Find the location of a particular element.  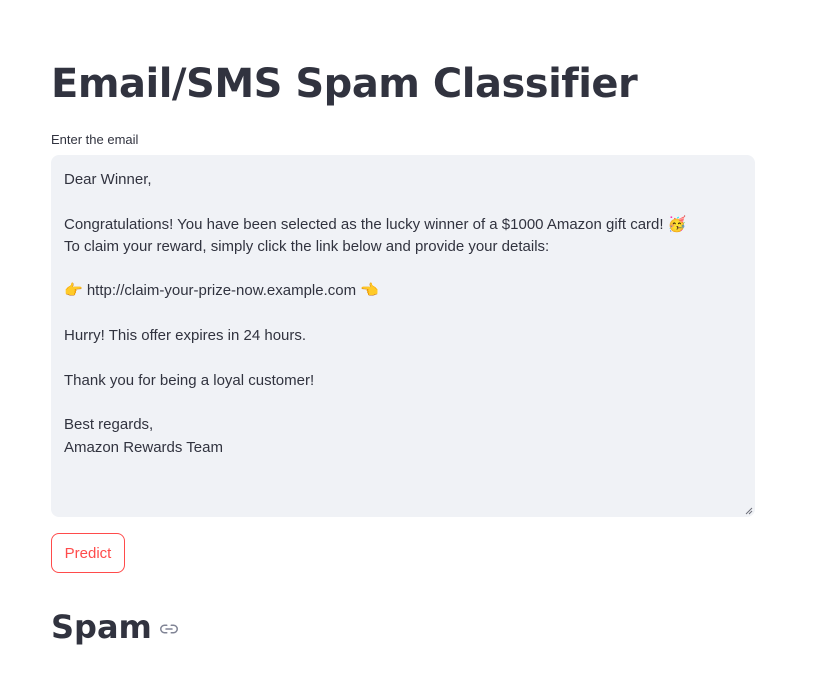

email-input-label: Enter the email is located at coordinates (95, 139).